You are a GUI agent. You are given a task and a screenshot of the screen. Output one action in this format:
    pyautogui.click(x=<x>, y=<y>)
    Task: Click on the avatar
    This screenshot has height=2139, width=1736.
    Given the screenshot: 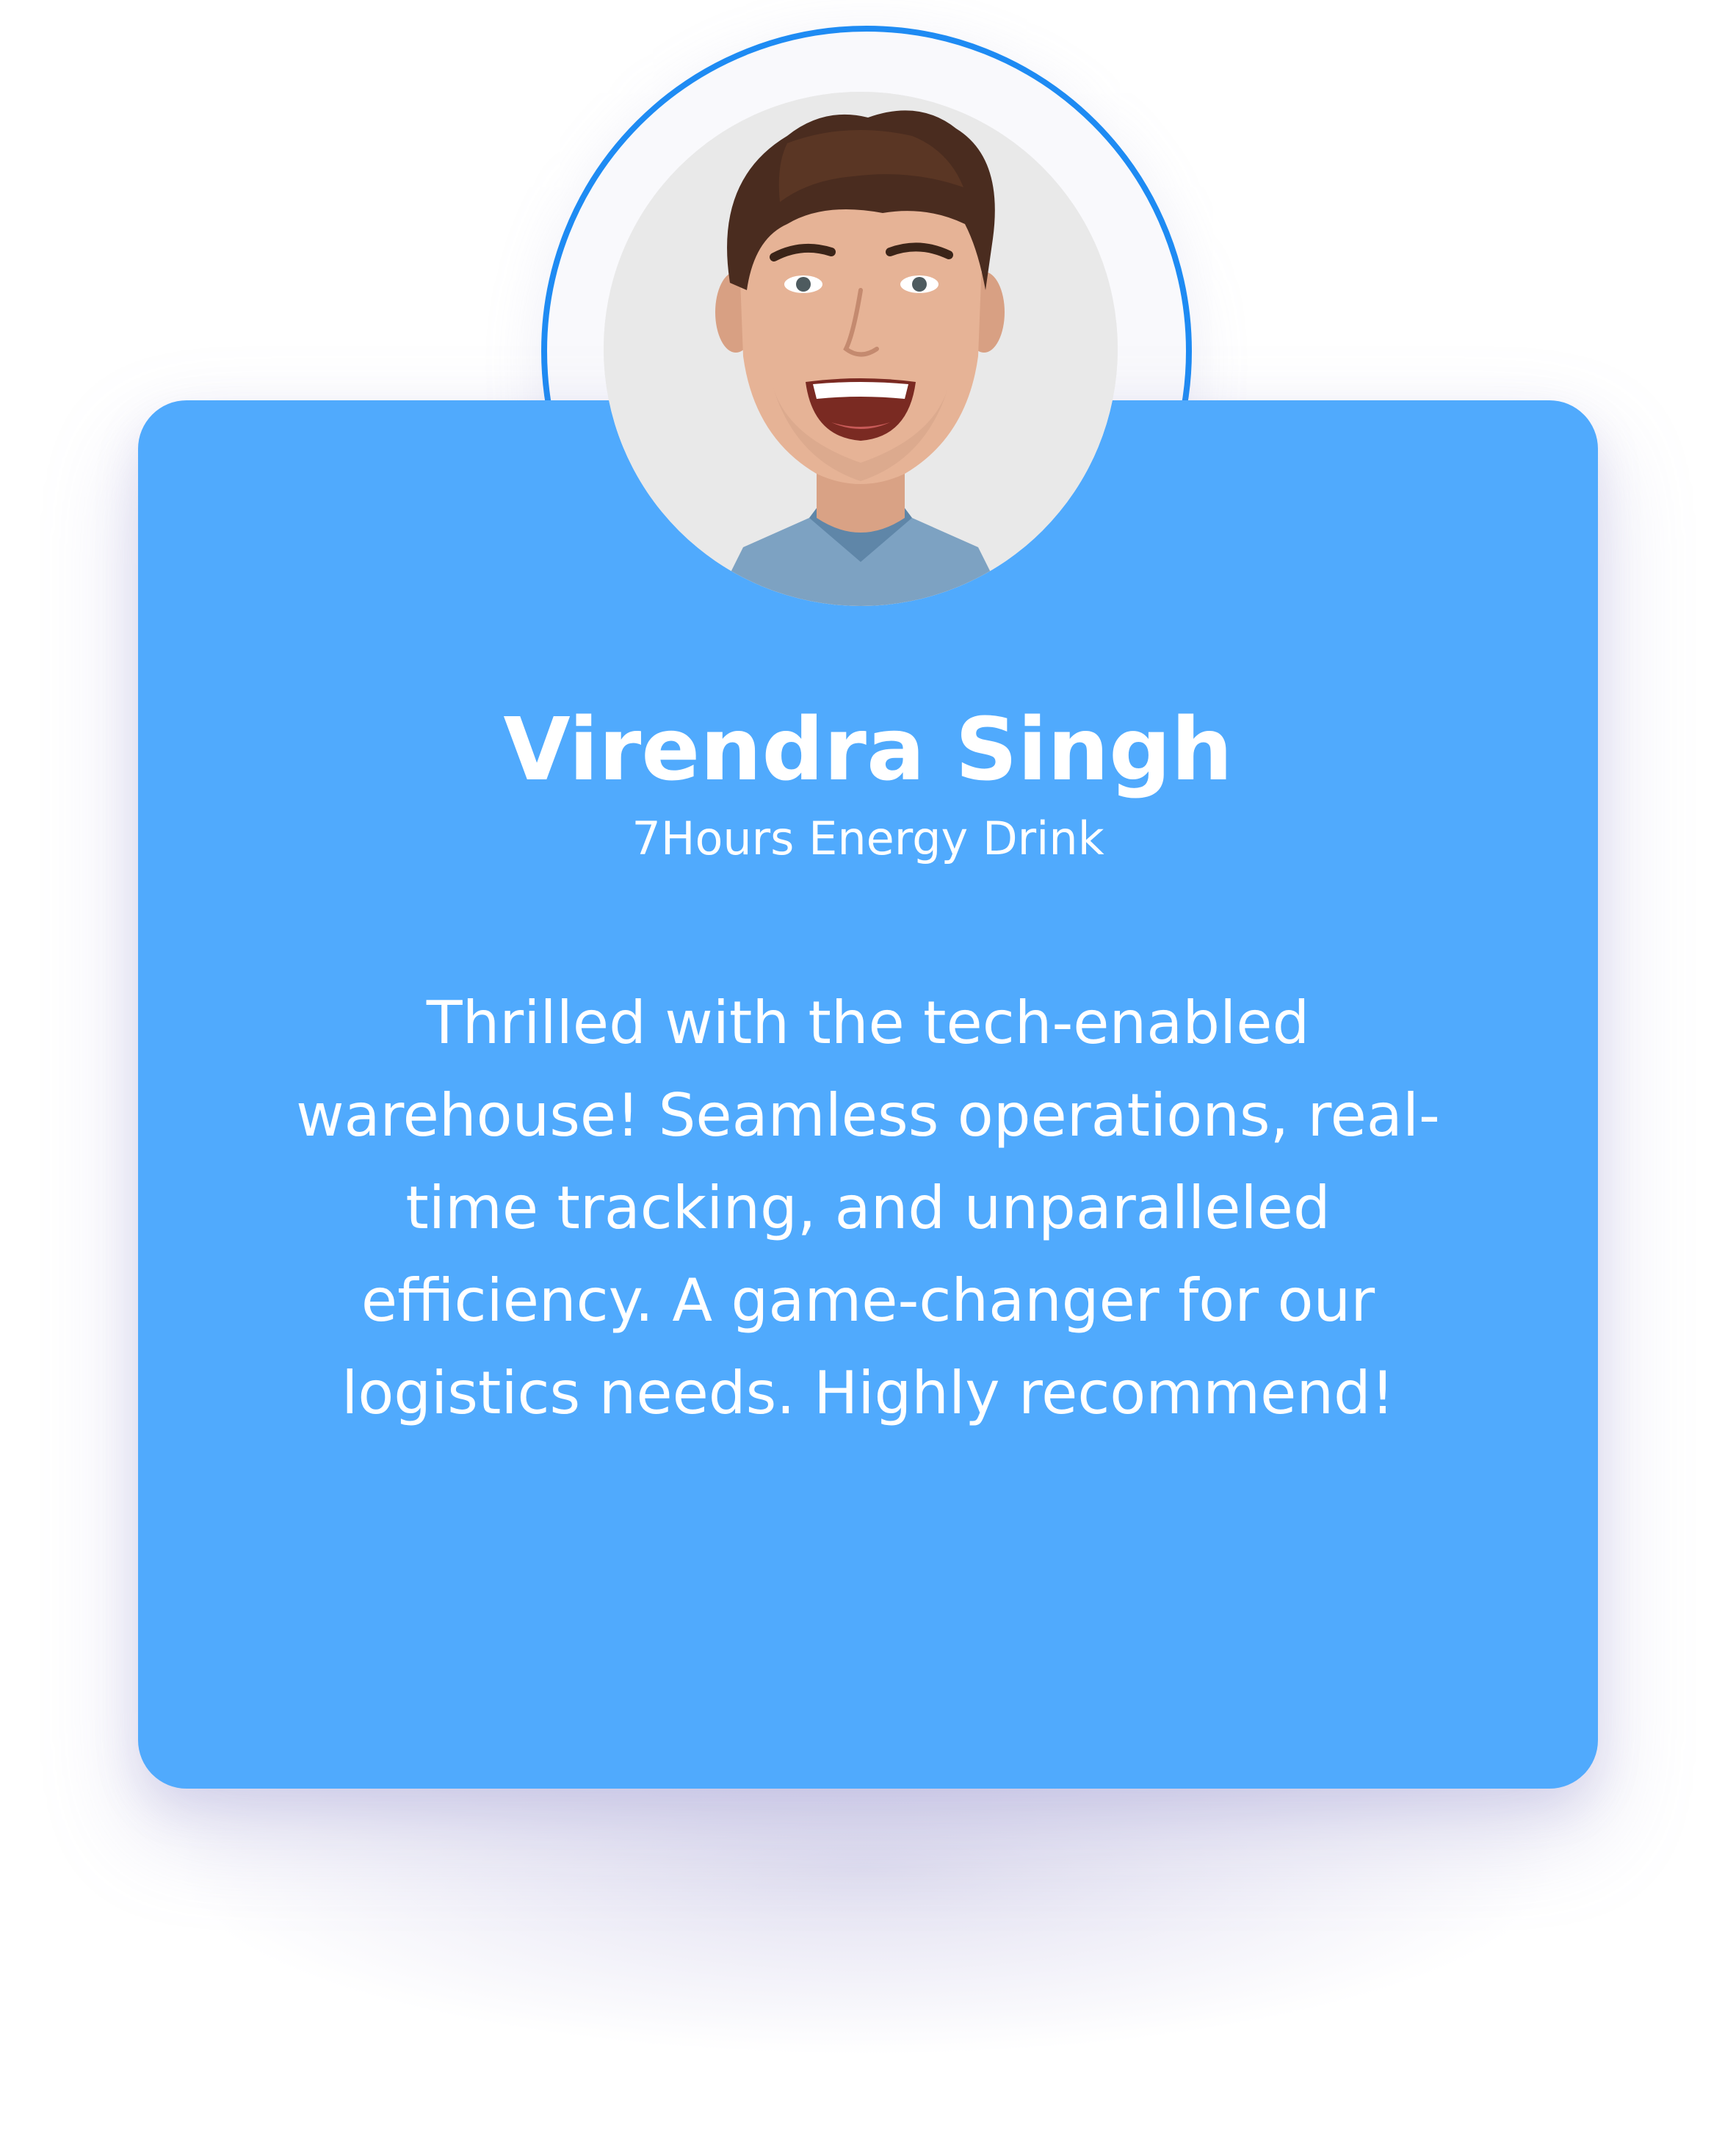 What is the action you would take?
    pyautogui.click(x=861, y=349)
    